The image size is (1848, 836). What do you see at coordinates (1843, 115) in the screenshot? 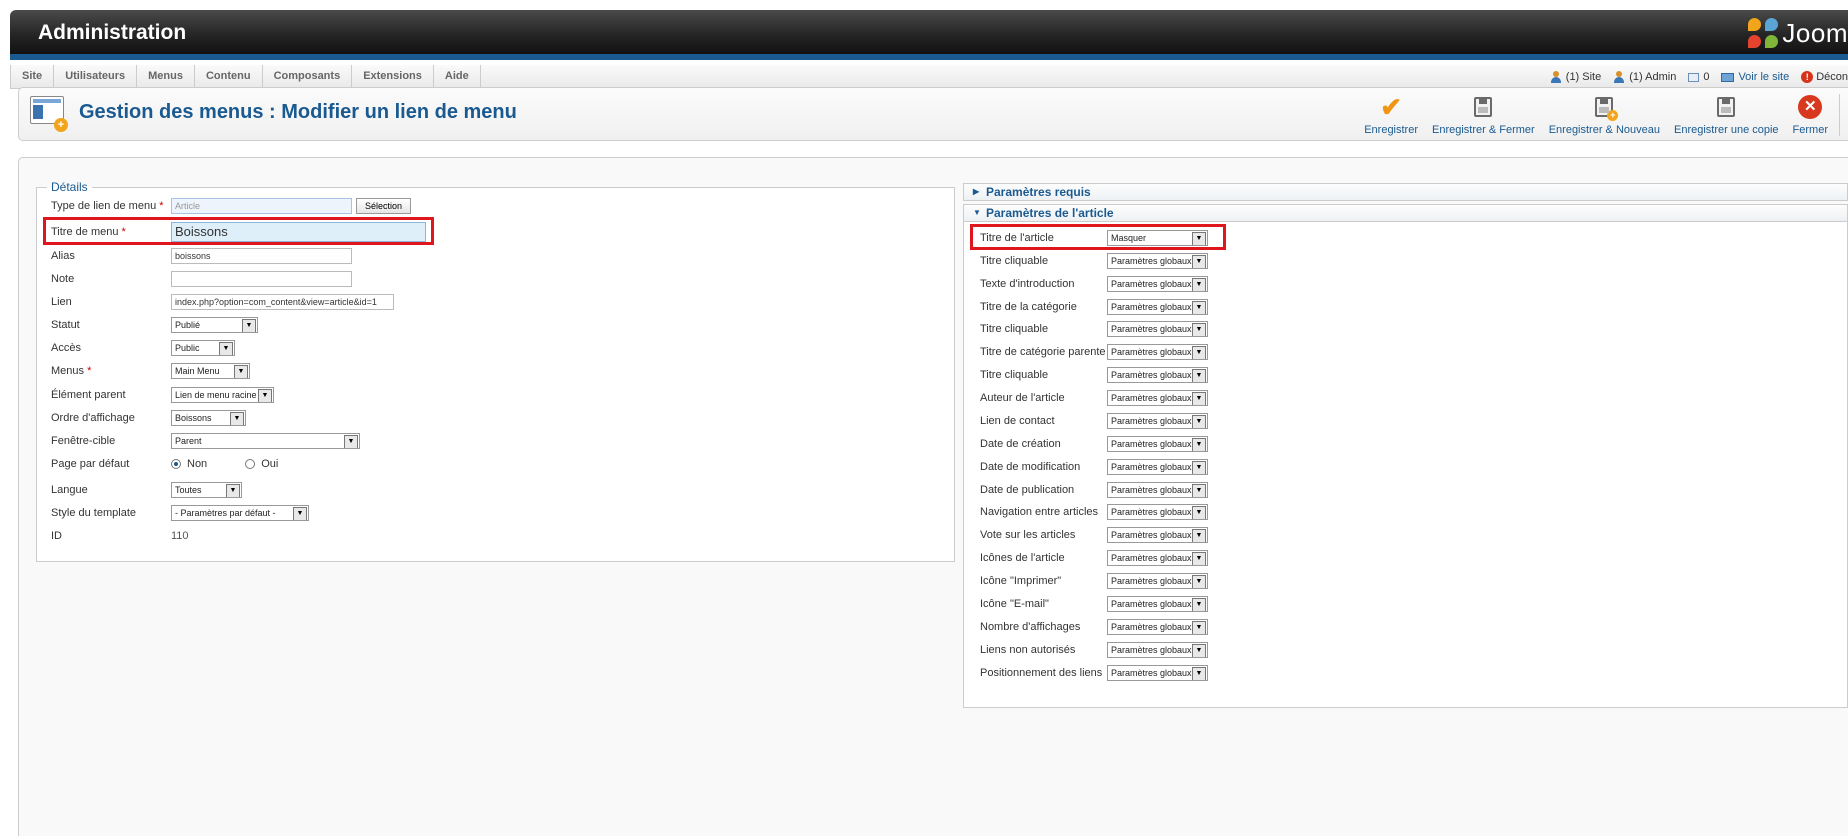
I see `help-button` at bounding box center [1843, 115].